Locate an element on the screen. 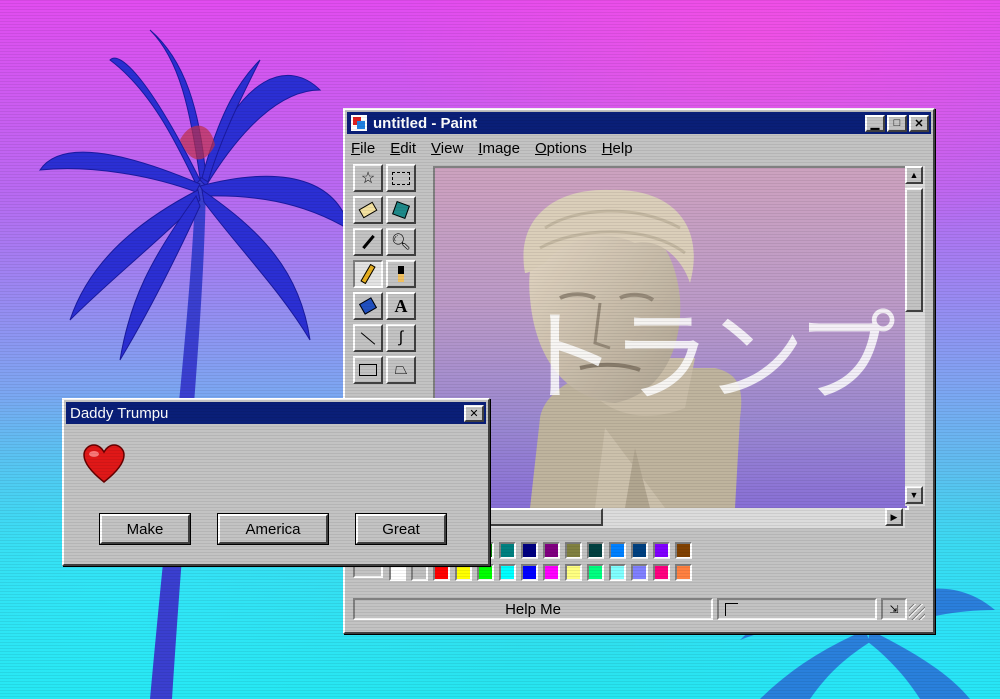  free-select-icon: ☆ is located at coordinates (368, 178).